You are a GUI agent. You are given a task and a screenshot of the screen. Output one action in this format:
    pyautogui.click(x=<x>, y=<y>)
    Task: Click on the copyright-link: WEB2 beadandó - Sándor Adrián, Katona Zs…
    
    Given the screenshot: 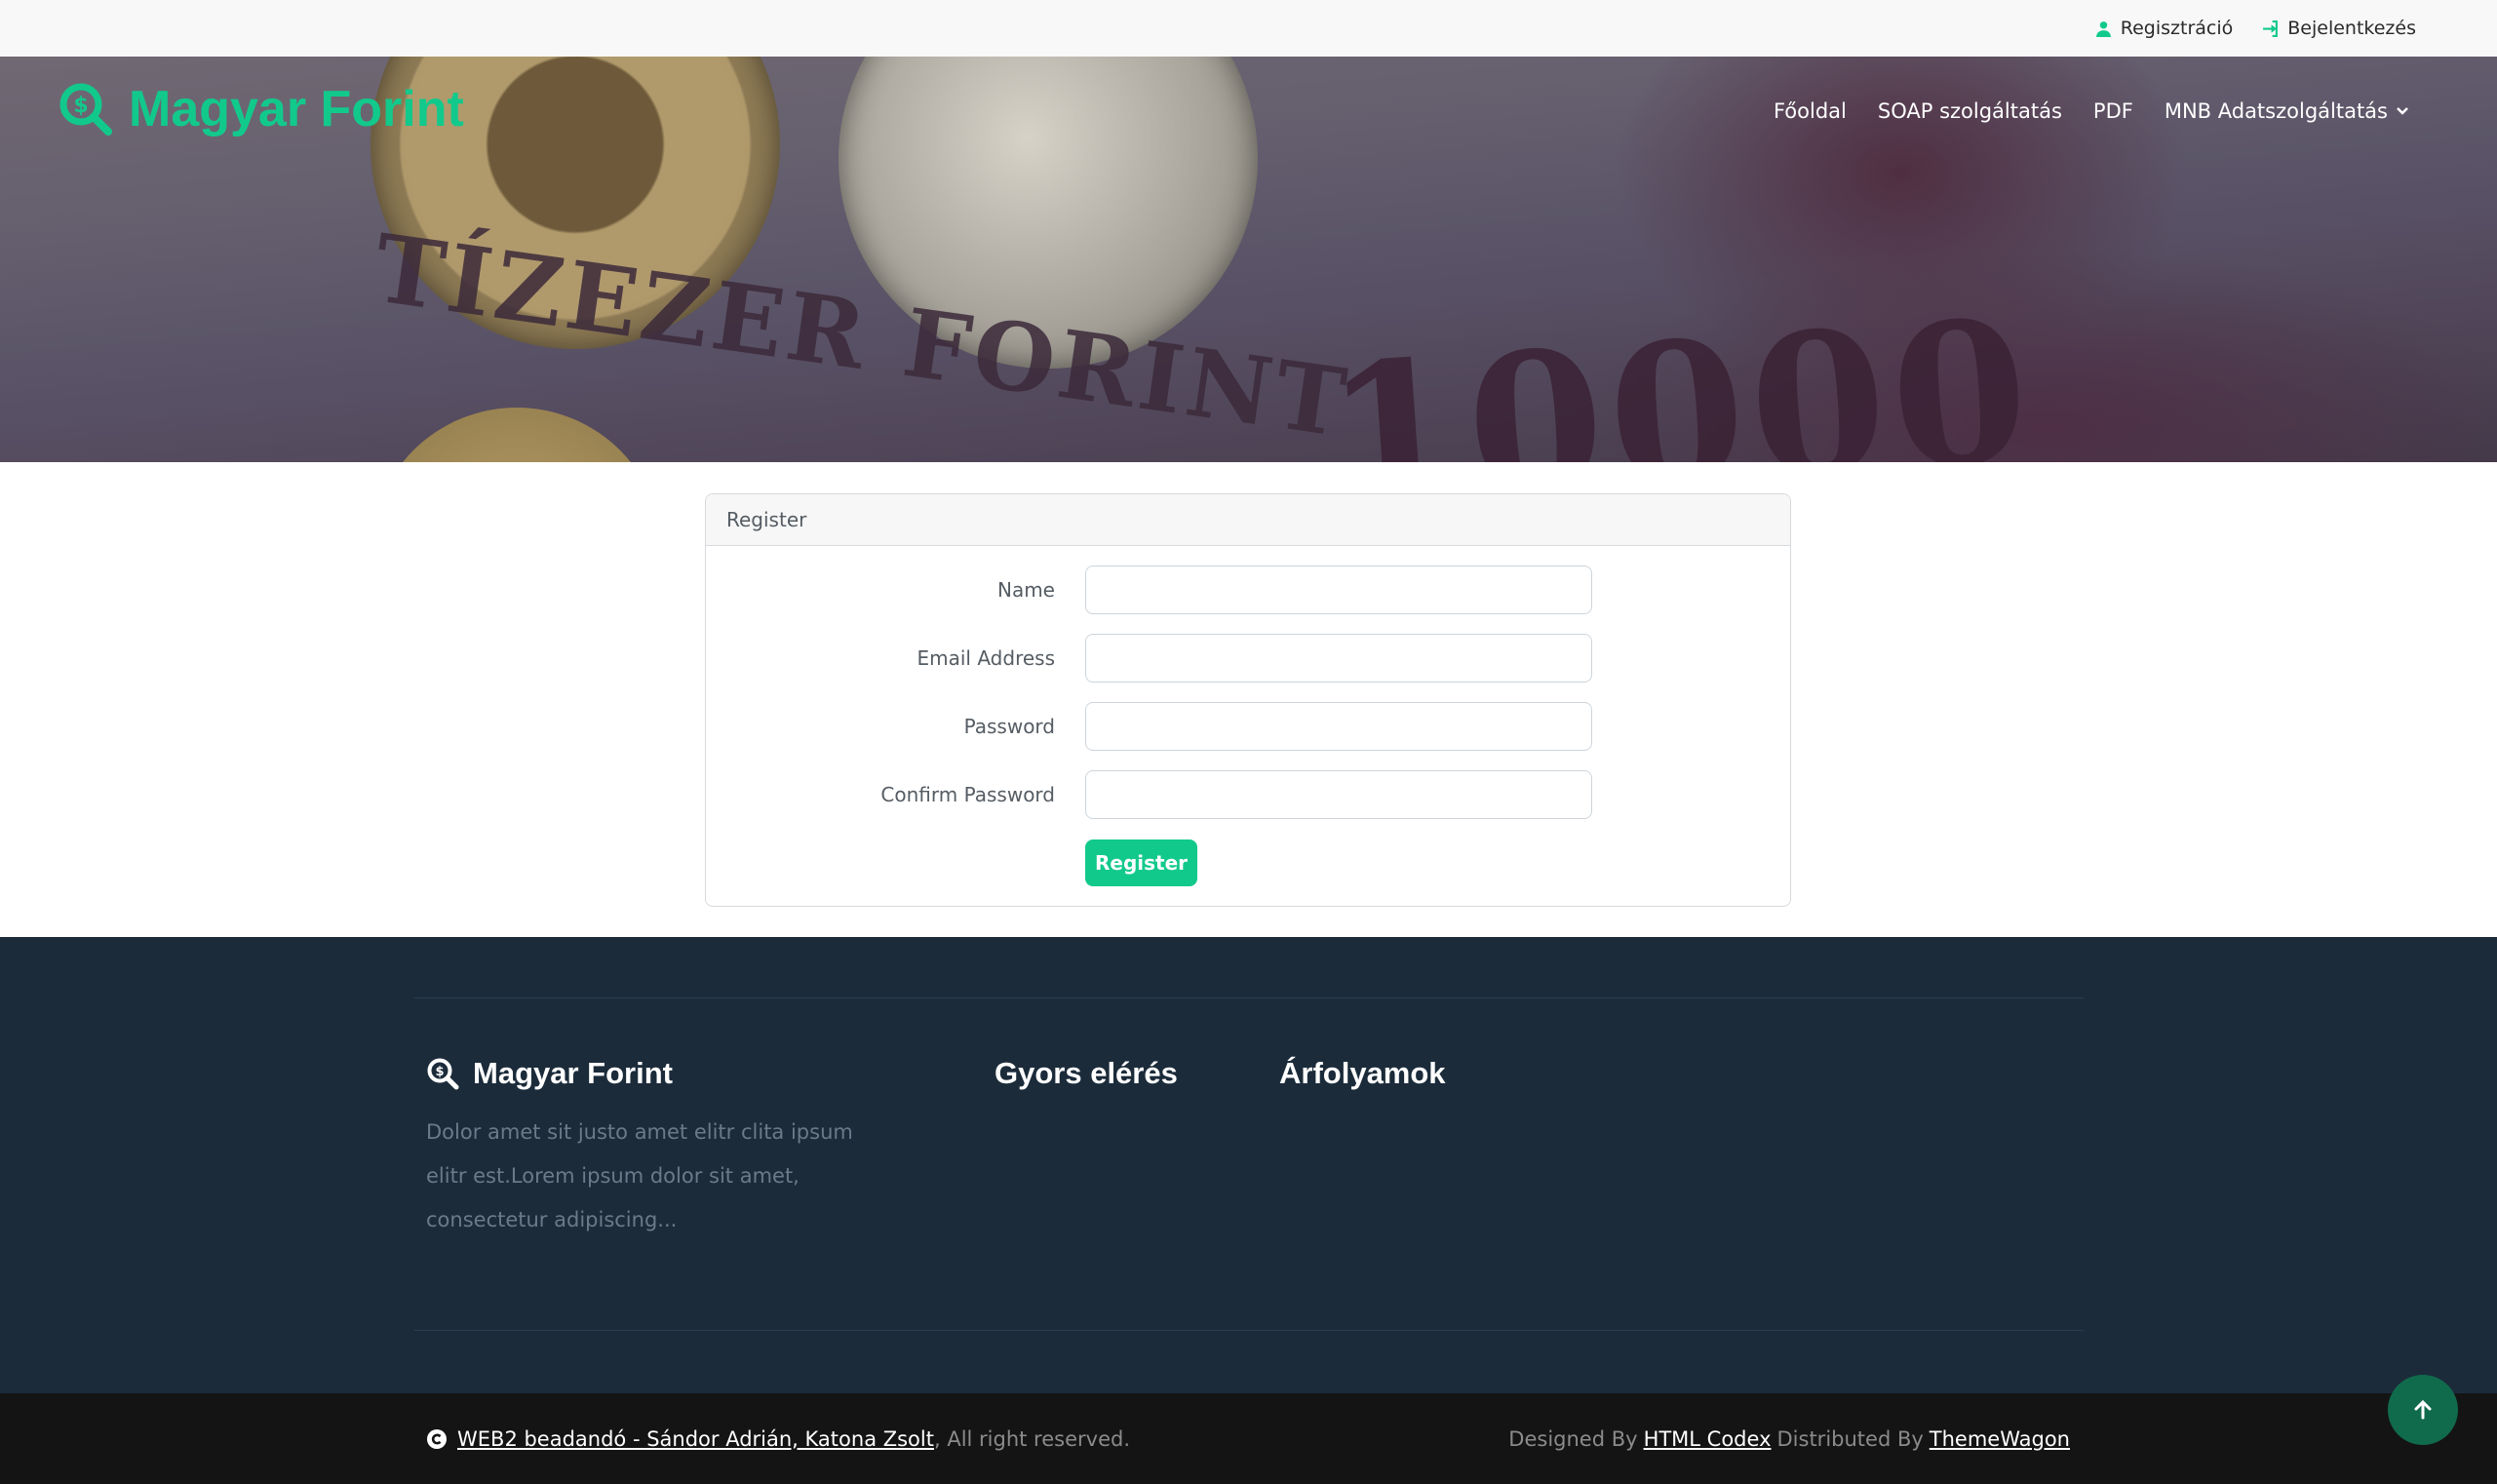 What is the action you would take?
    pyautogui.click(x=695, y=1439)
    